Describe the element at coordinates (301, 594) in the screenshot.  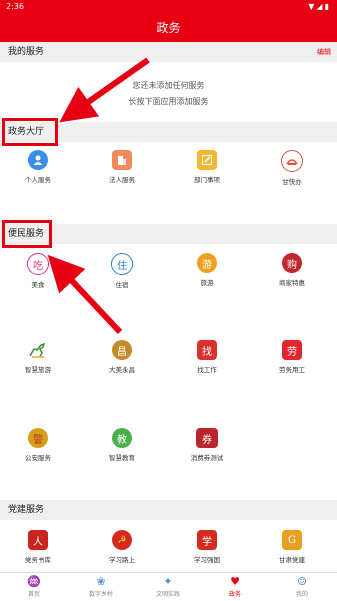
I see `tab-label: 我的` at that location.